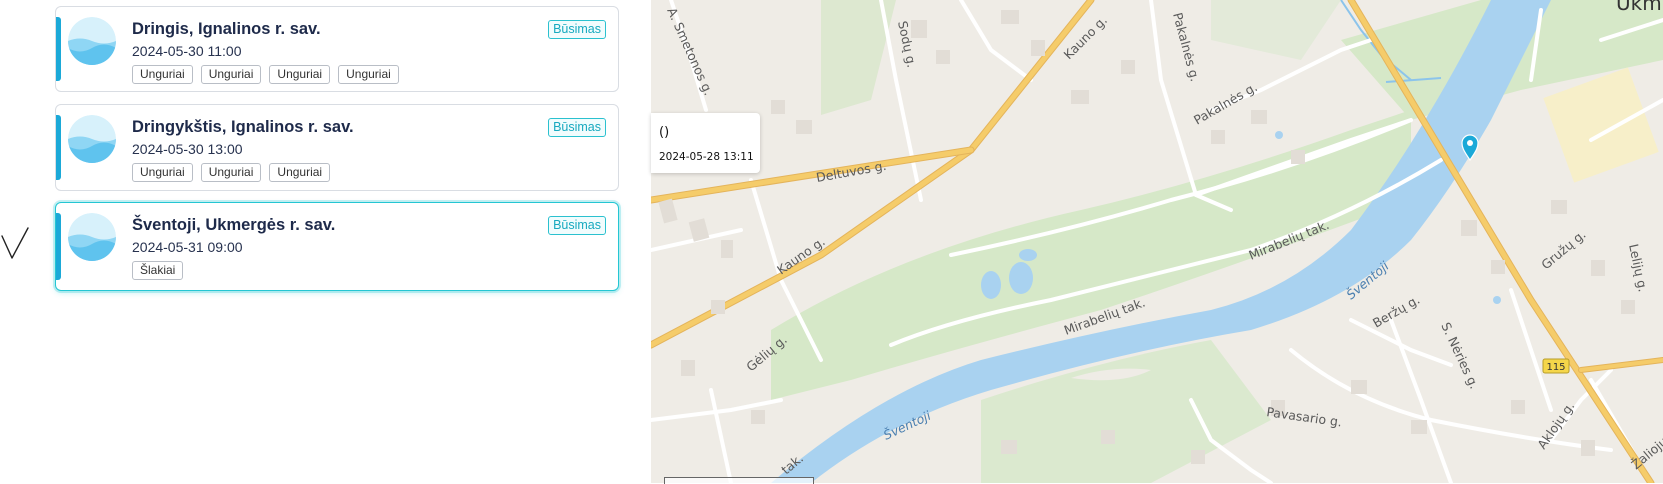 The height and width of the screenshot is (484, 1663). Describe the element at coordinates (187, 51) in the screenshot. I see `event-datetime: 2024-05-30 11:00` at that location.